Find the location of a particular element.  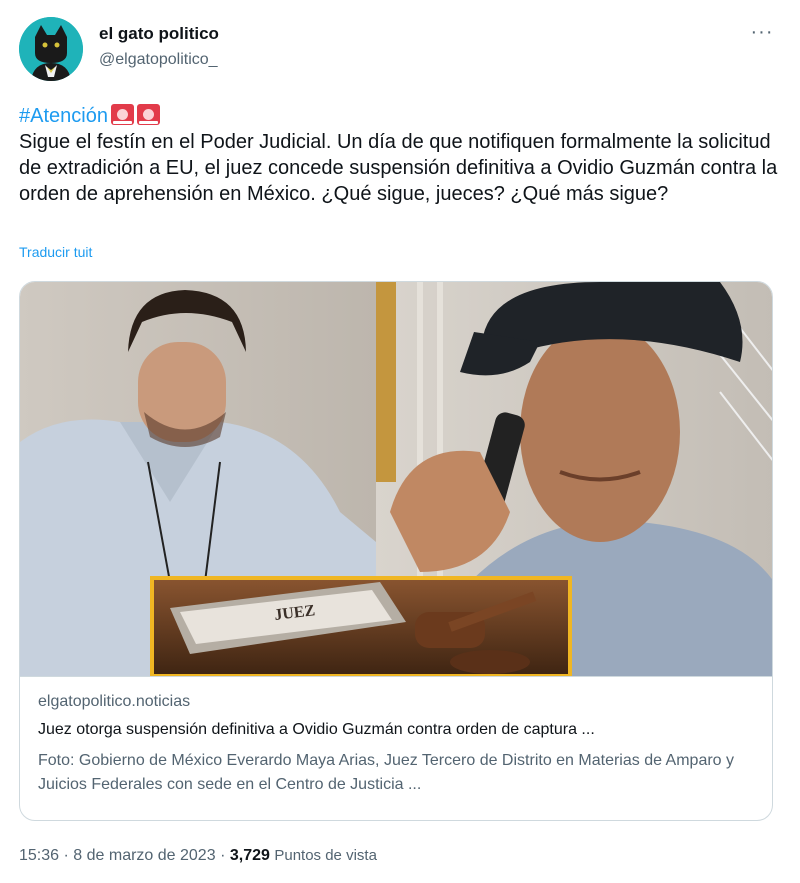

cat-avatar-icon is located at coordinates (51, 49).